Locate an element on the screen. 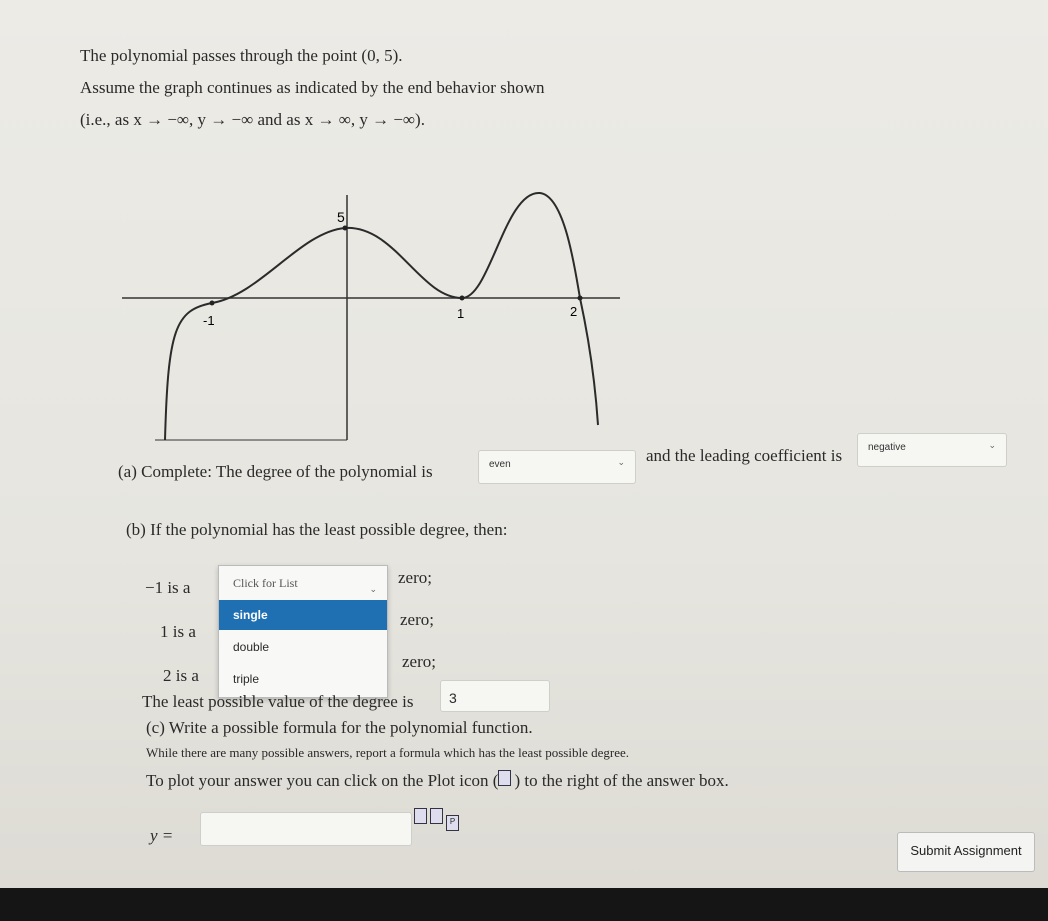 The width and height of the screenshot is (1048, 921). submit-assignment-button: Submit Assignment is located at coordinates (966, 852).